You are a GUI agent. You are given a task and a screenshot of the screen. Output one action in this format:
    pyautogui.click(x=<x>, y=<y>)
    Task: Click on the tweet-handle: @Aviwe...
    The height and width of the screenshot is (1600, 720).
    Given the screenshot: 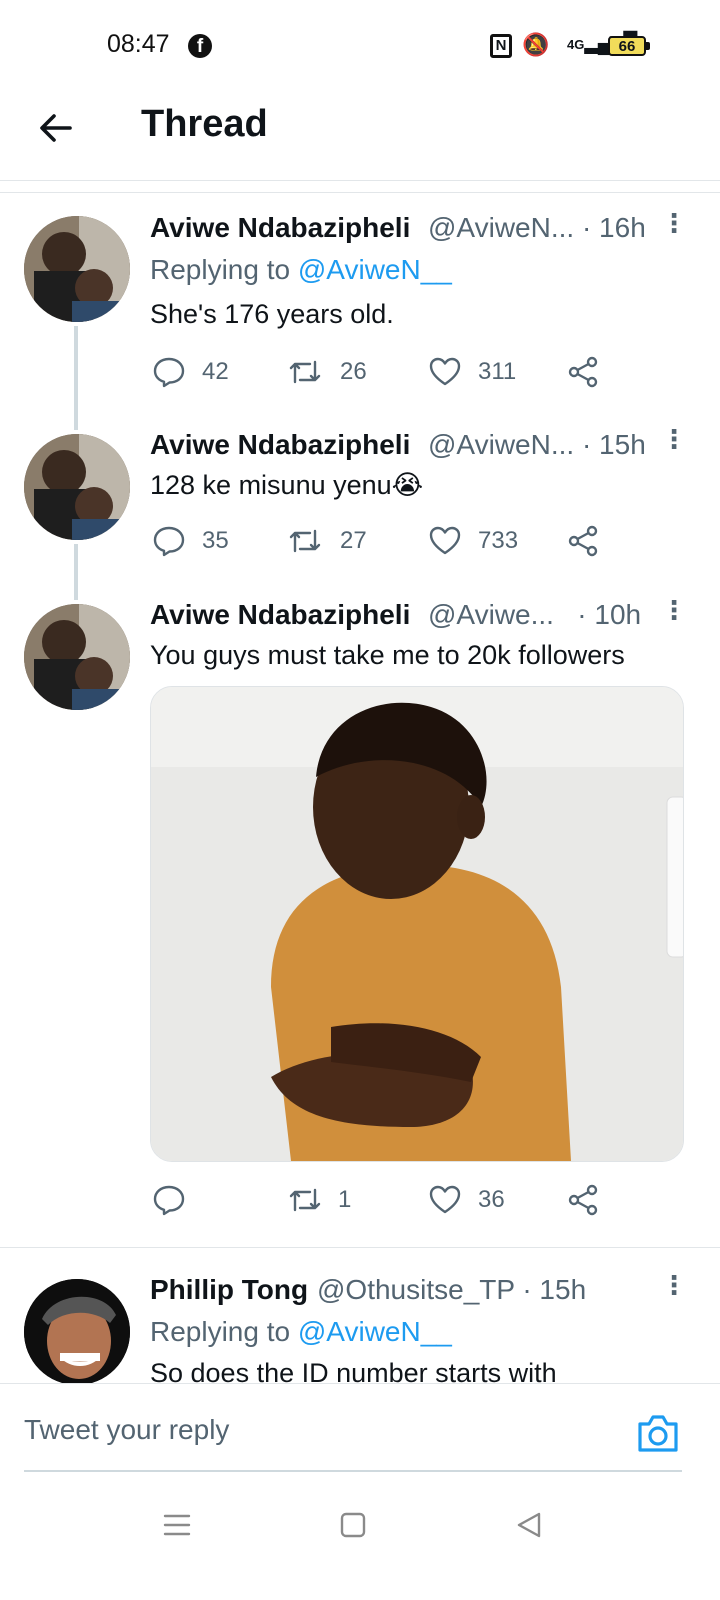 What is the action you would take?
    pyautogui.click(x=491, y=614)
    